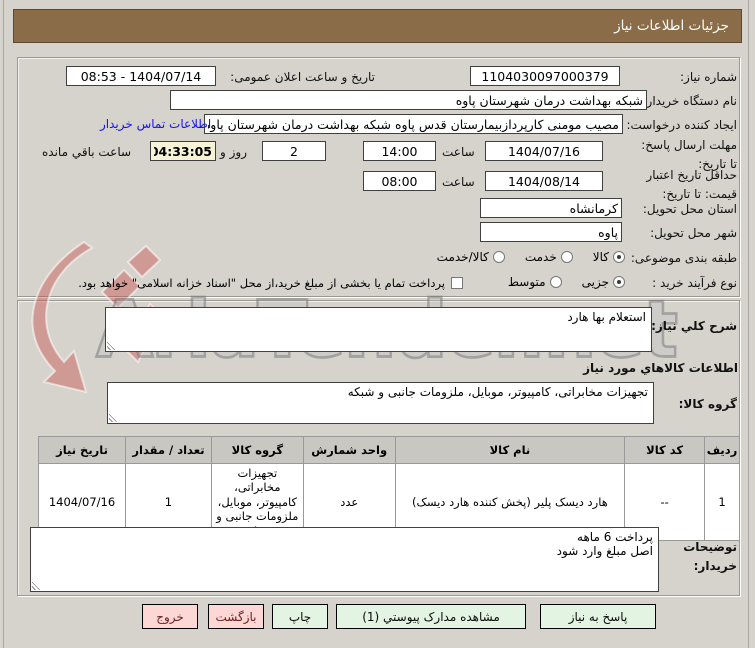 The width and height of the screenshot is (755, 648). Describe the element at coordinates (544, 181) in the screenshot. I see `price-validity-date-input` at that location.